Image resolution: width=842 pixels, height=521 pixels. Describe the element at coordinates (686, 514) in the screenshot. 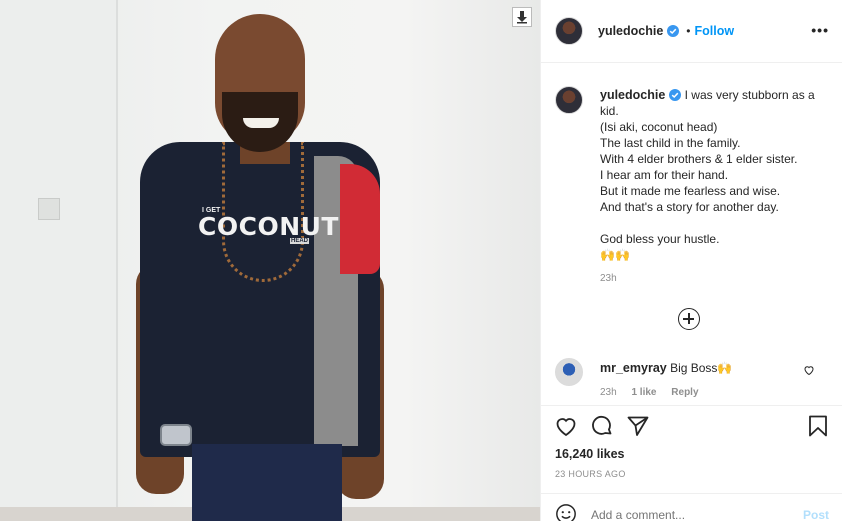

I see `add-comment-input` at that location.